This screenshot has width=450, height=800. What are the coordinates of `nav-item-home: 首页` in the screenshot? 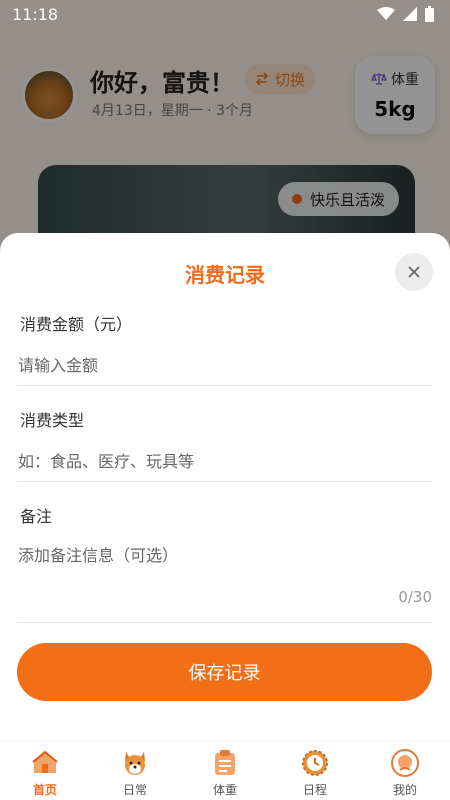 It's located at (45, 770).